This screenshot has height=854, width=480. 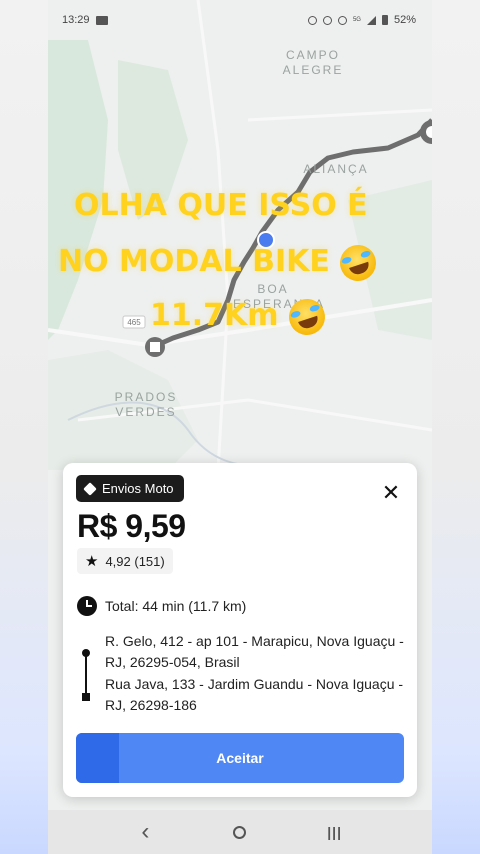 What do you see at coordinates (176, 606) in the screenshot?
I see `trip-total-text: Total: 44 min (11.7 km)` at bounding box center [176, 606].